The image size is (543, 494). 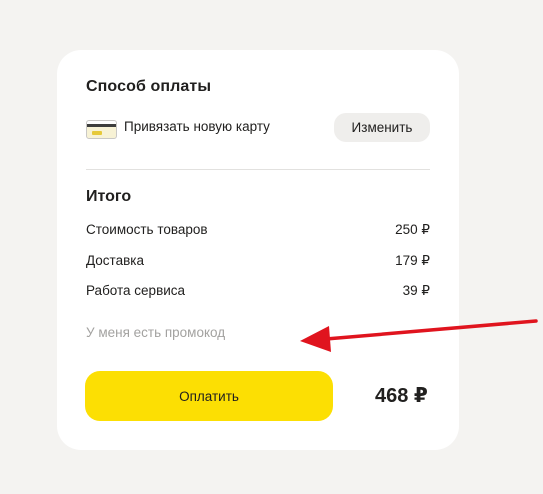 I want to click on summary-line-delivery: Доставка 179 ₽, so click(x=258, y=262).